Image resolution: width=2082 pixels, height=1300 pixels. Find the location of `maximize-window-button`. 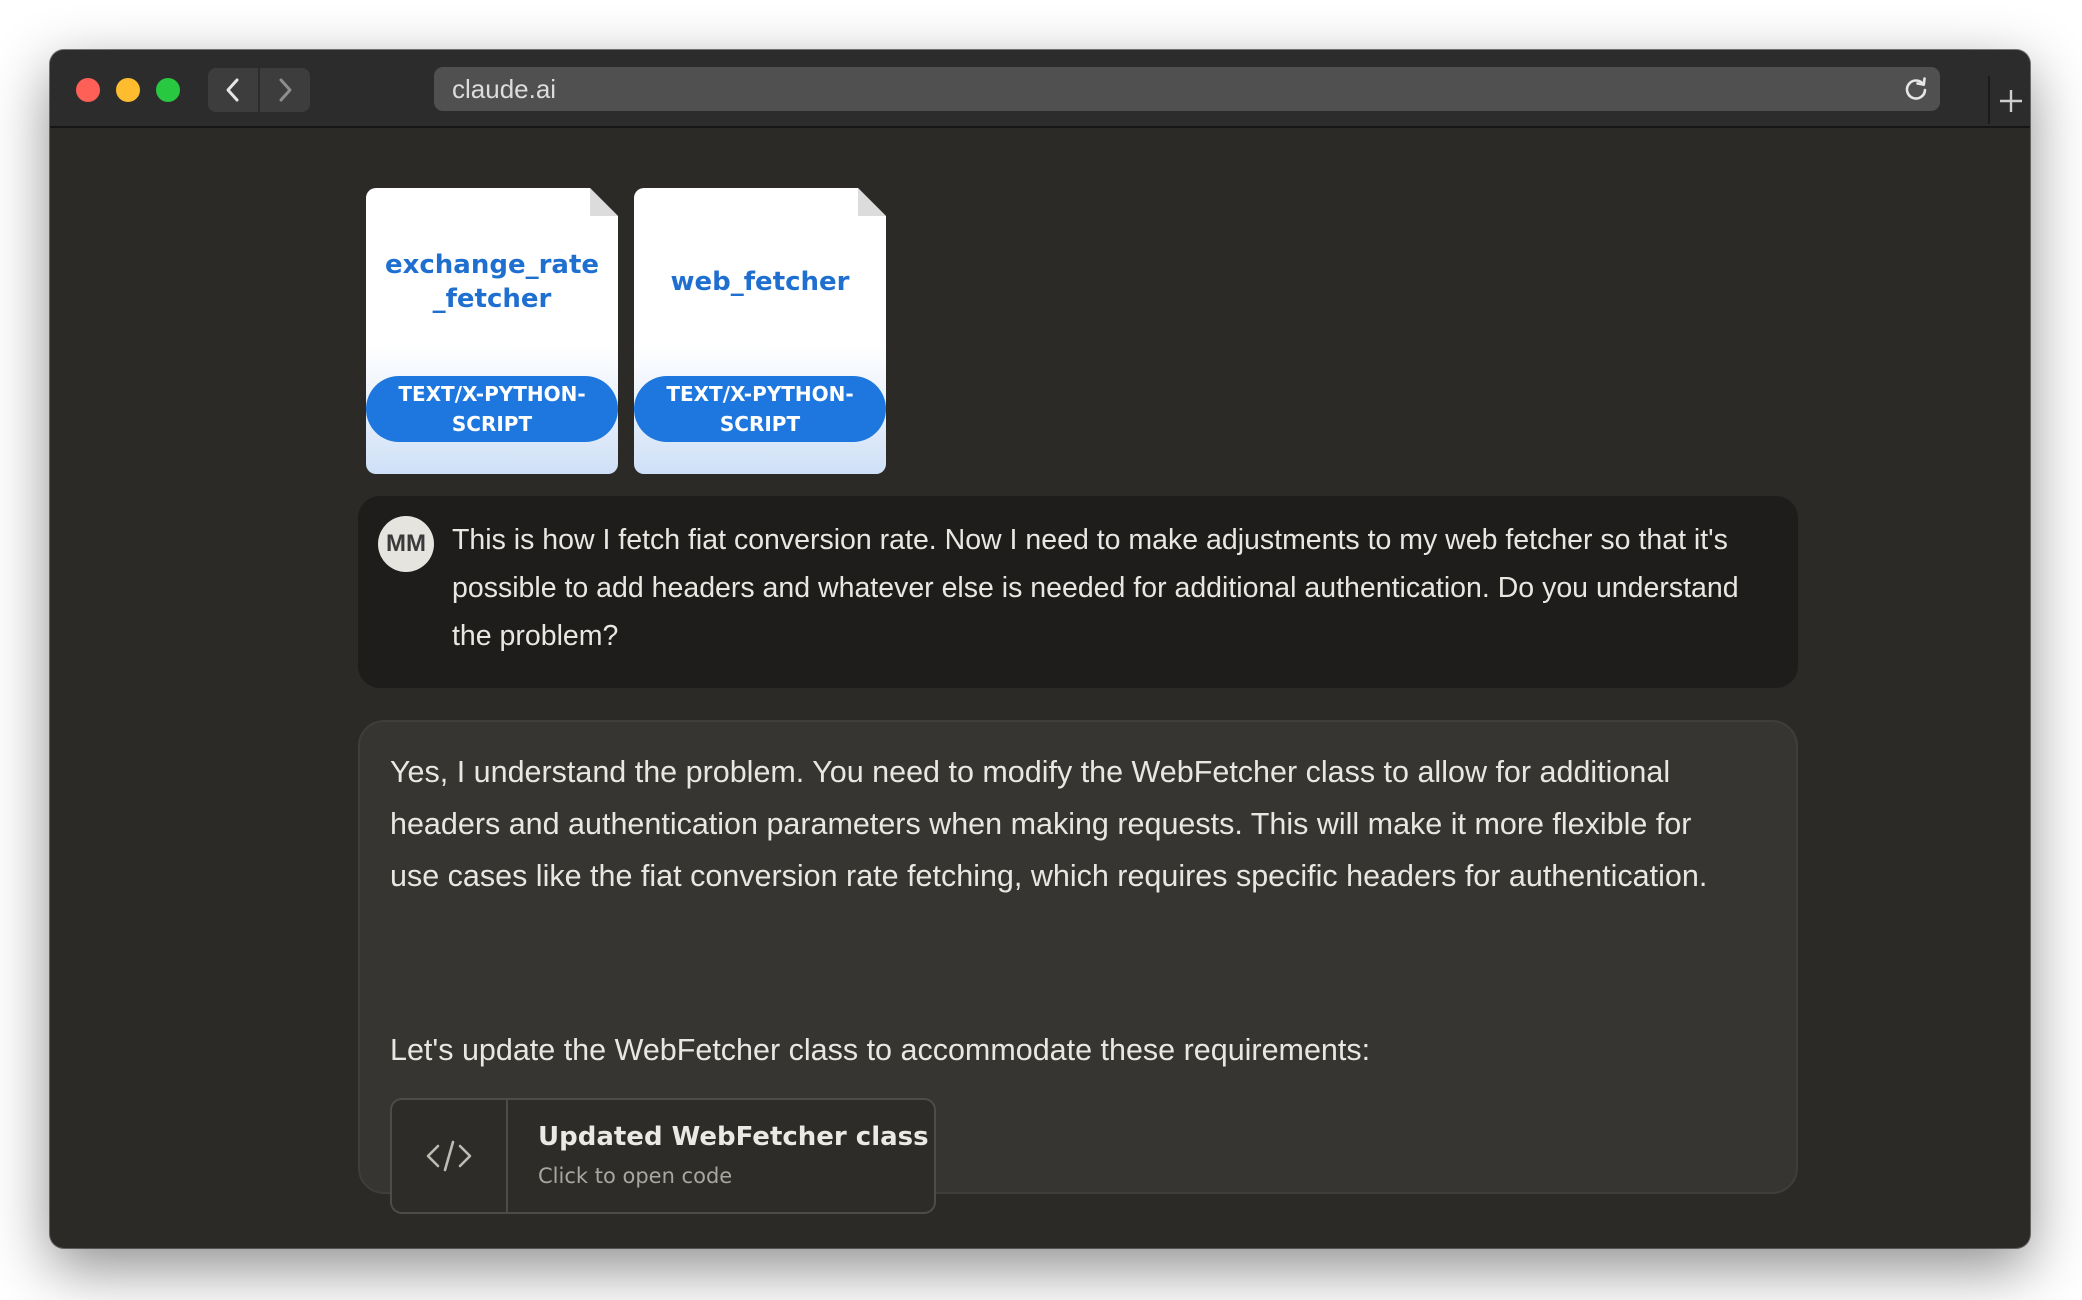

maximize-window-button is located at coordinates (168, 90).